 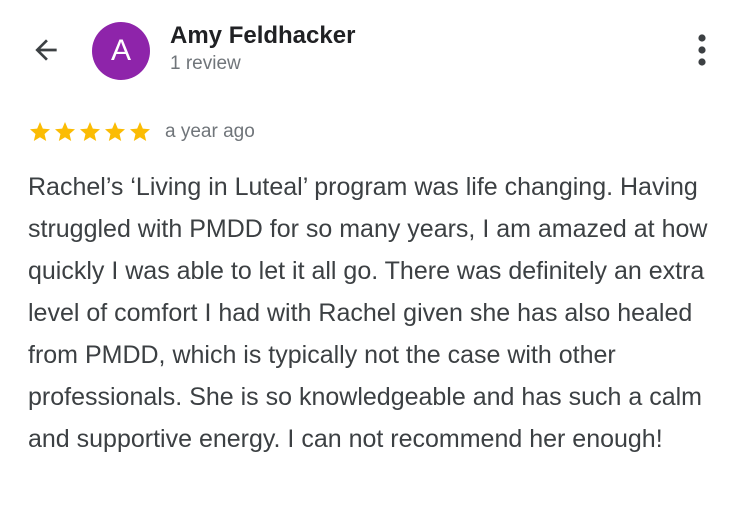 I want to click on avatar: A, so click(x=121, y=51).